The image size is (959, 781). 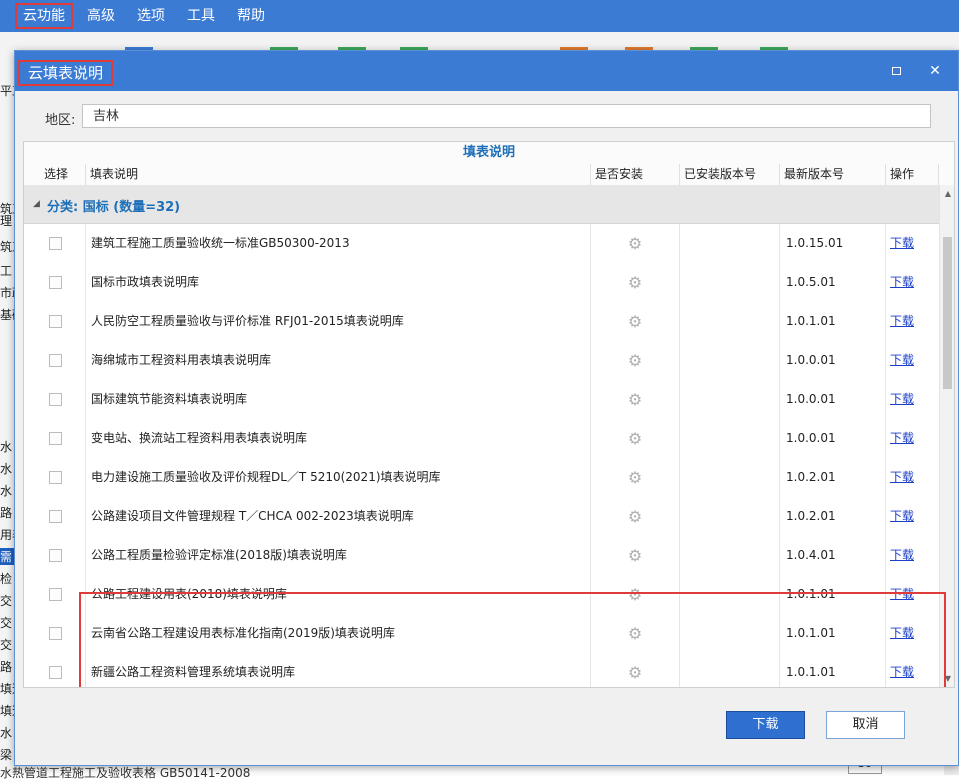 I want to click on region-label: 地区:, so click(x=60, y=120).